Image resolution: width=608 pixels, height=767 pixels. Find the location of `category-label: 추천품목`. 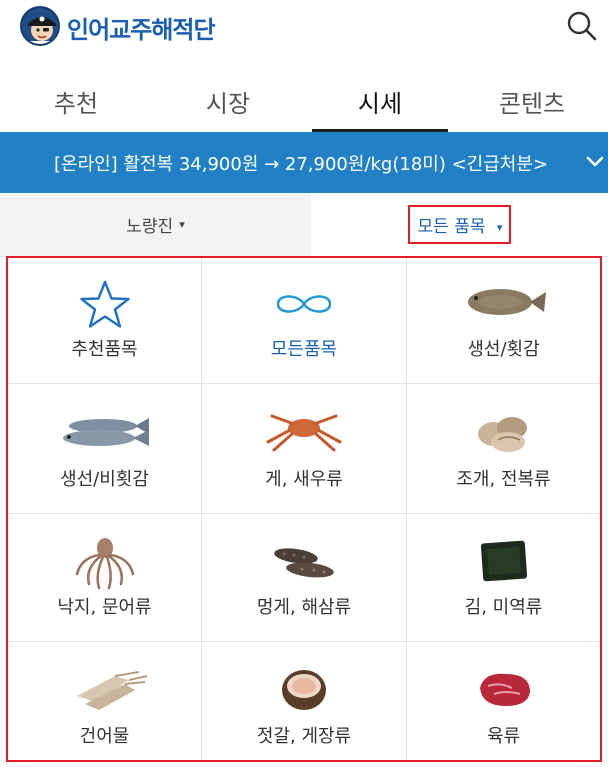

category-label: 추천품목 is located at coordinates (104, 349).